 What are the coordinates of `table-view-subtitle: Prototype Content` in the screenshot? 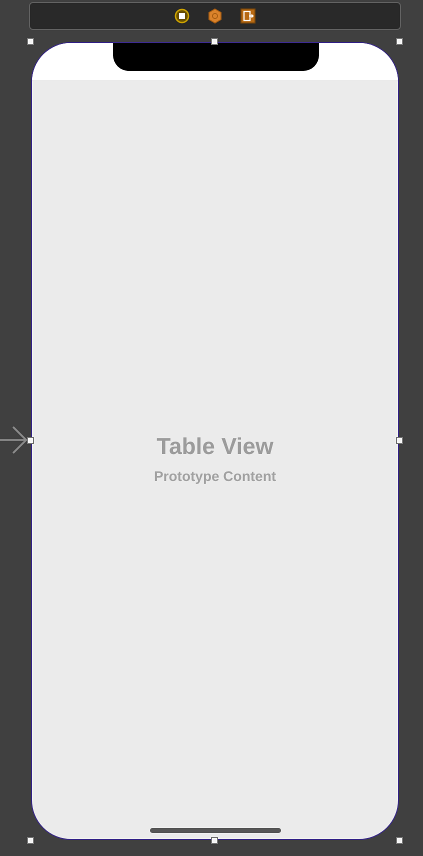 It's located at (215, 476).